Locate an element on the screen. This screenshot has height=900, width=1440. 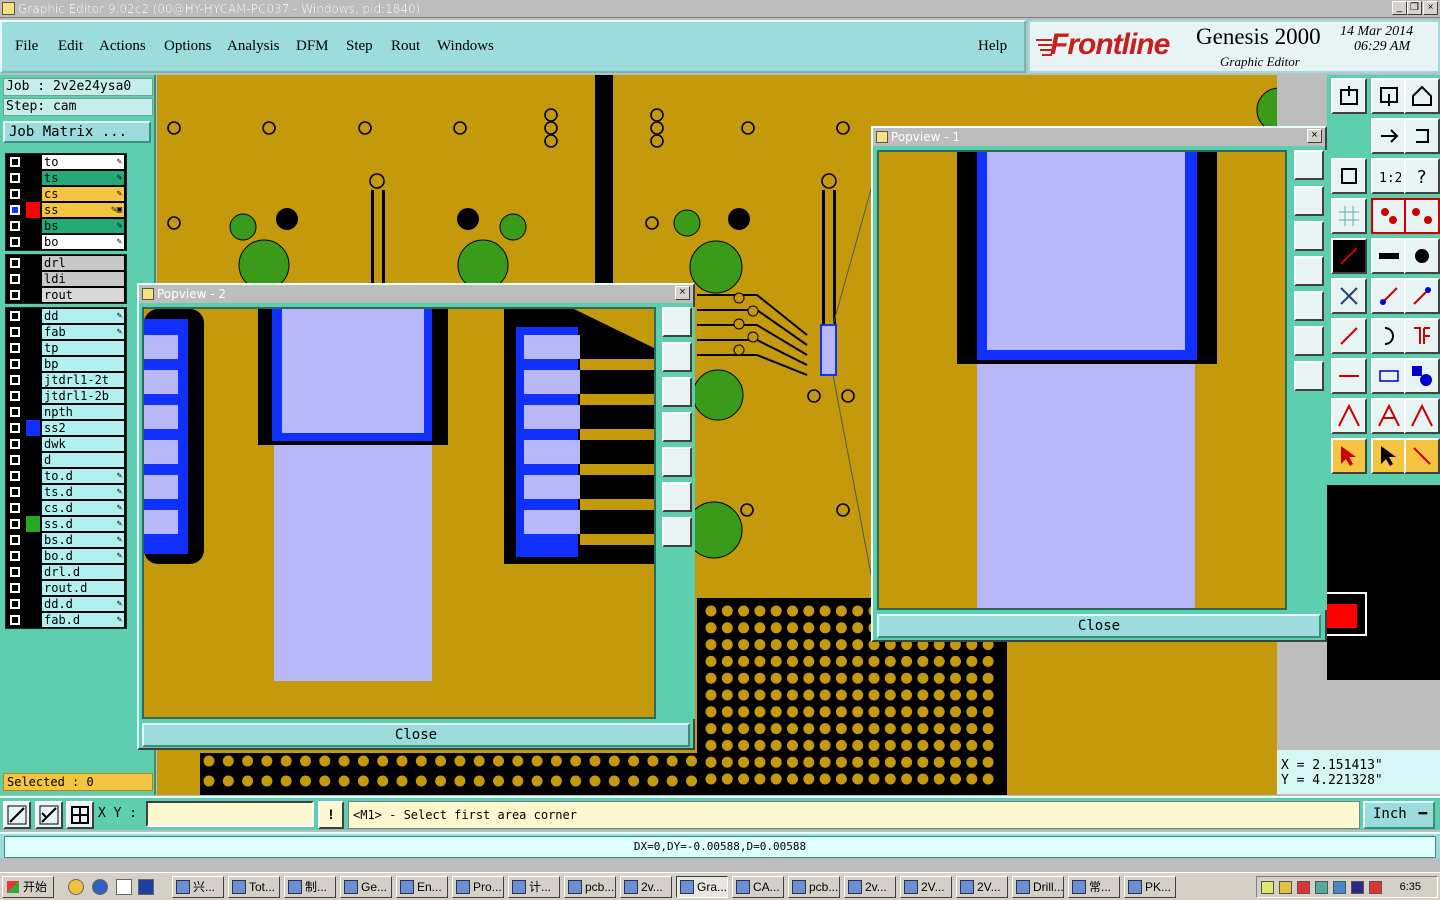
layer-name: bo.d ✎ is located at coordinates (83, 556).